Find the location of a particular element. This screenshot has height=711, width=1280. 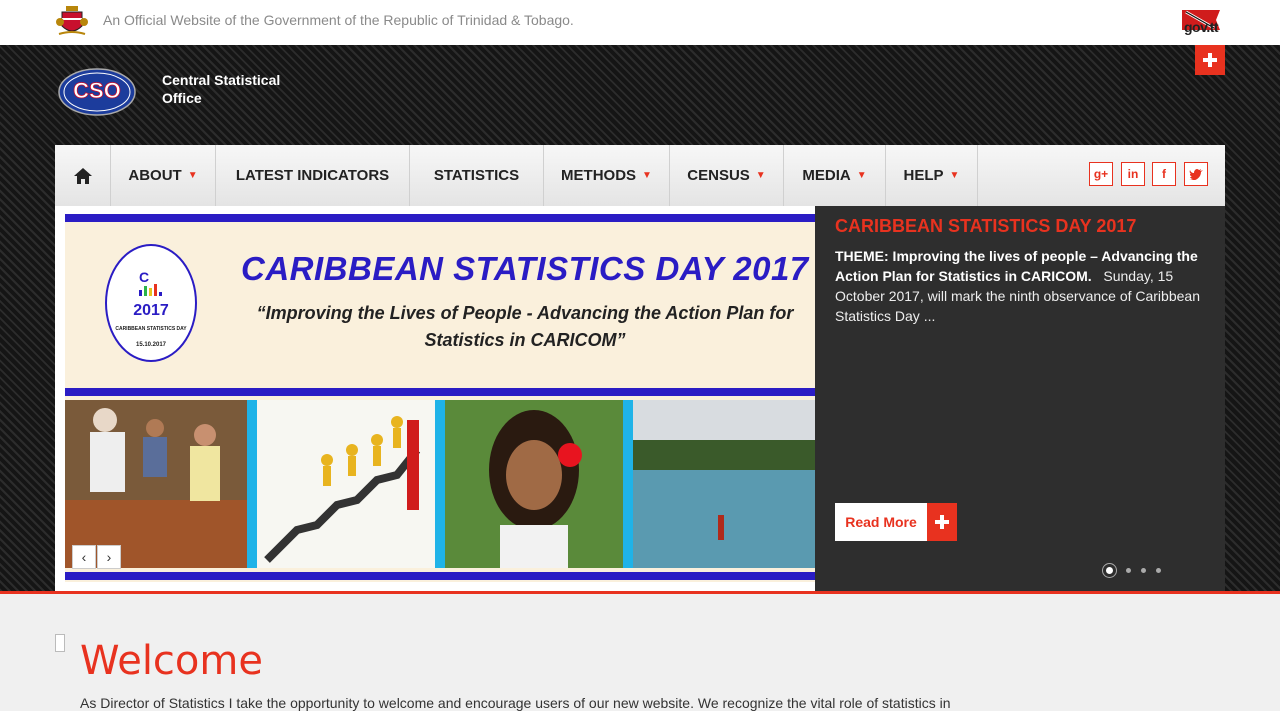

svg-text: CSO is located at coordinates (97, 90).